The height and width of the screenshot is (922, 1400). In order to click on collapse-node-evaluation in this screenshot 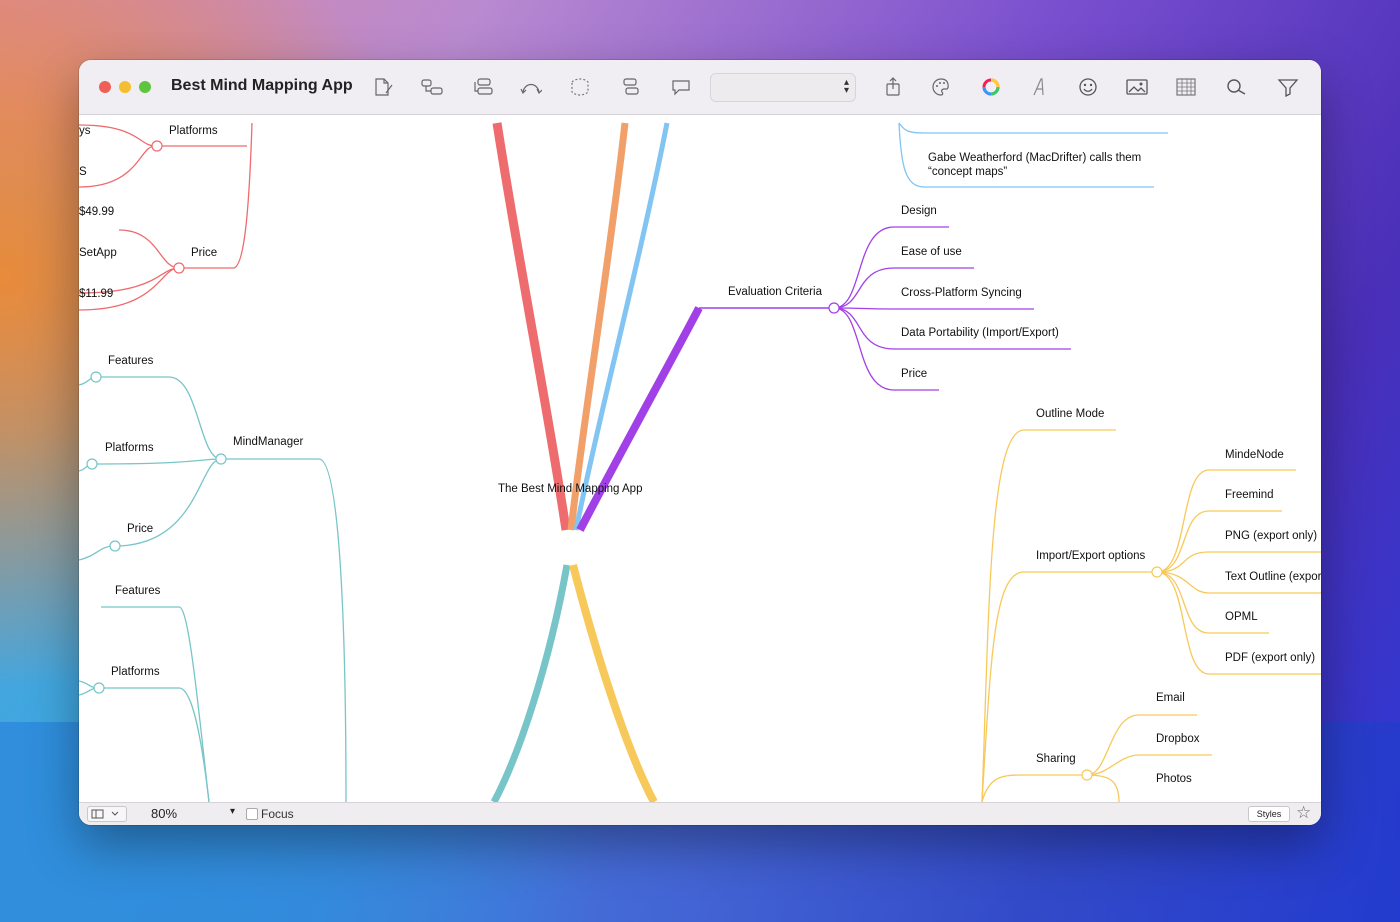, I will do `click(834, 308)`.